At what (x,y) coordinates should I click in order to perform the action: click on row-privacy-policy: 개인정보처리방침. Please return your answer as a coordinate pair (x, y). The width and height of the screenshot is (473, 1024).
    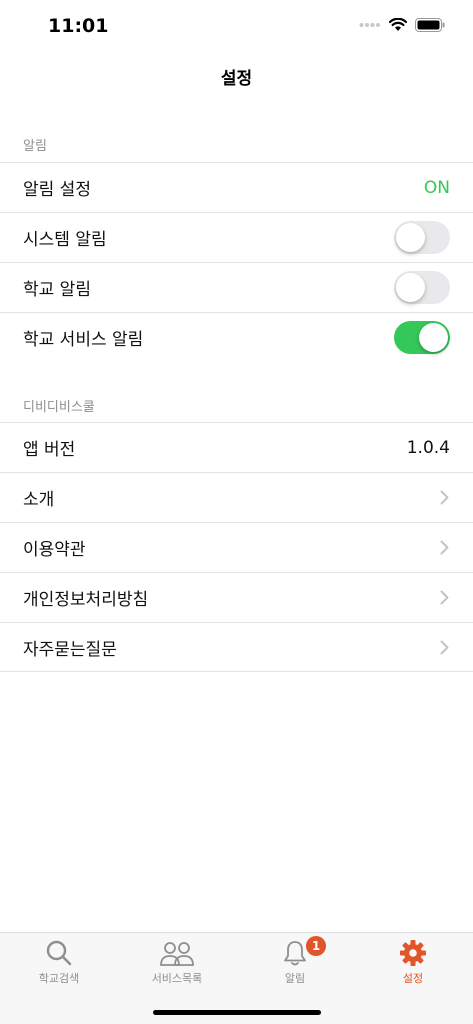
    Looking at the image, I should click on (236, 597).